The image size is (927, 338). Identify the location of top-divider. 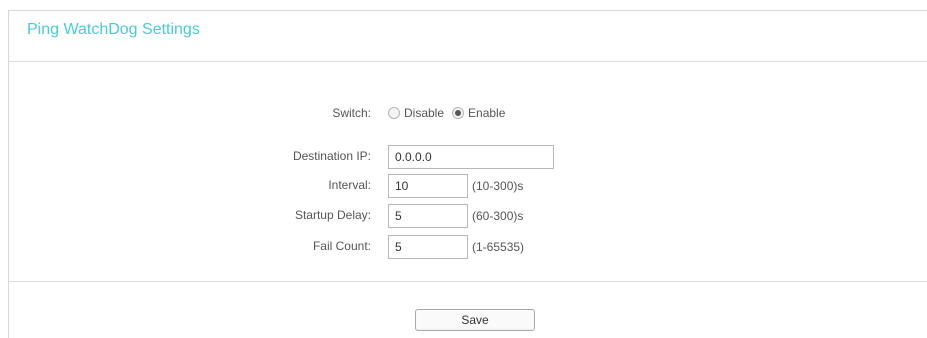
(467, 61).